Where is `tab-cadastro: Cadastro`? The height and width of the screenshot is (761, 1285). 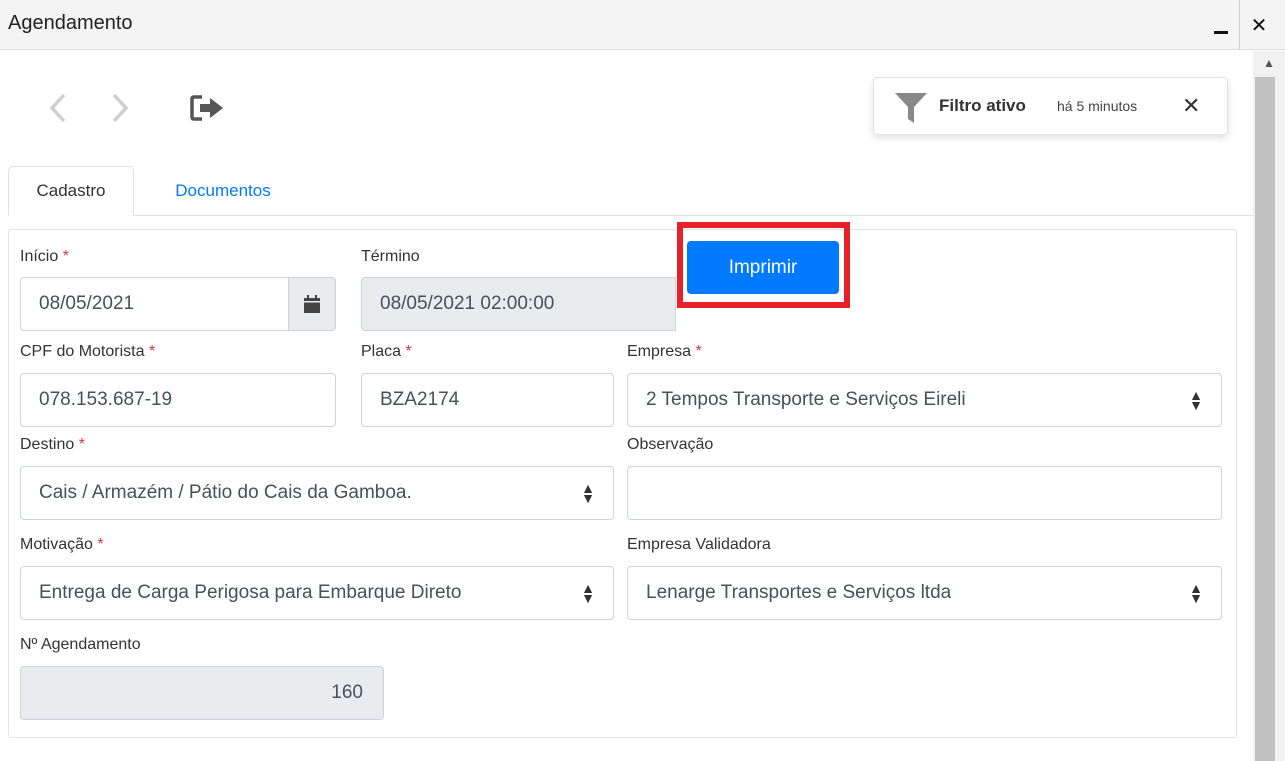
tab-cadastro: Cadastro is located at coordinates (71, 191).